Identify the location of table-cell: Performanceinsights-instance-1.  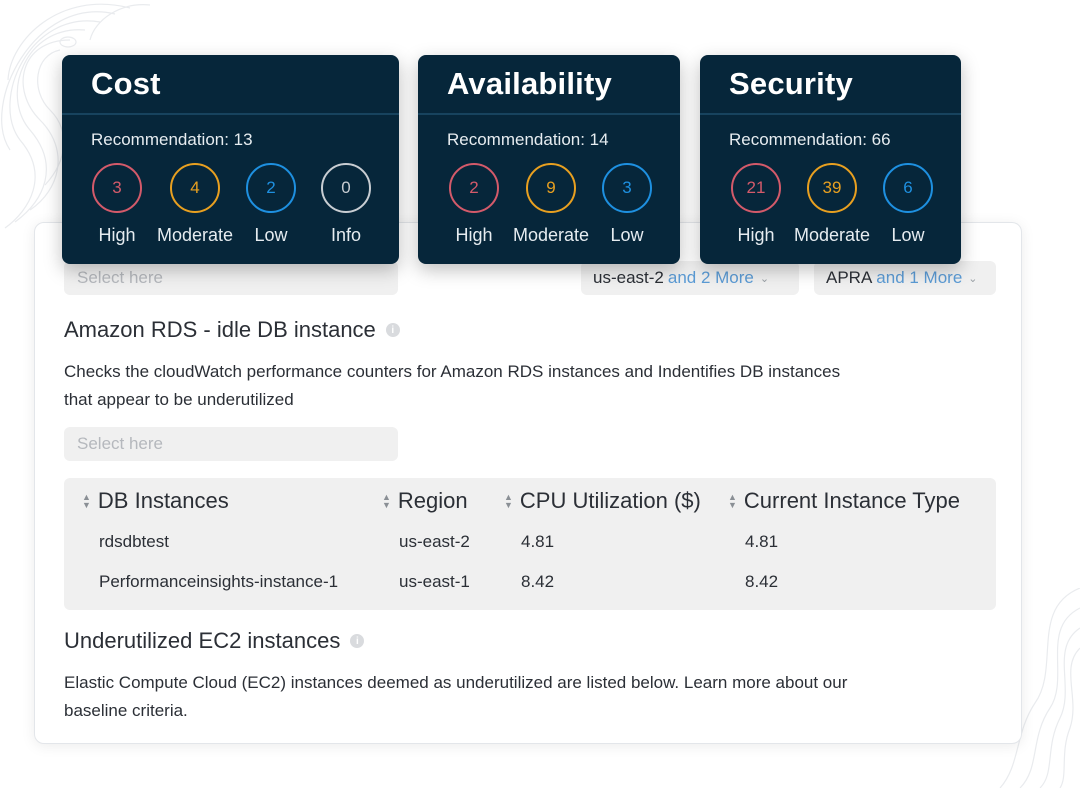
(219, 581).